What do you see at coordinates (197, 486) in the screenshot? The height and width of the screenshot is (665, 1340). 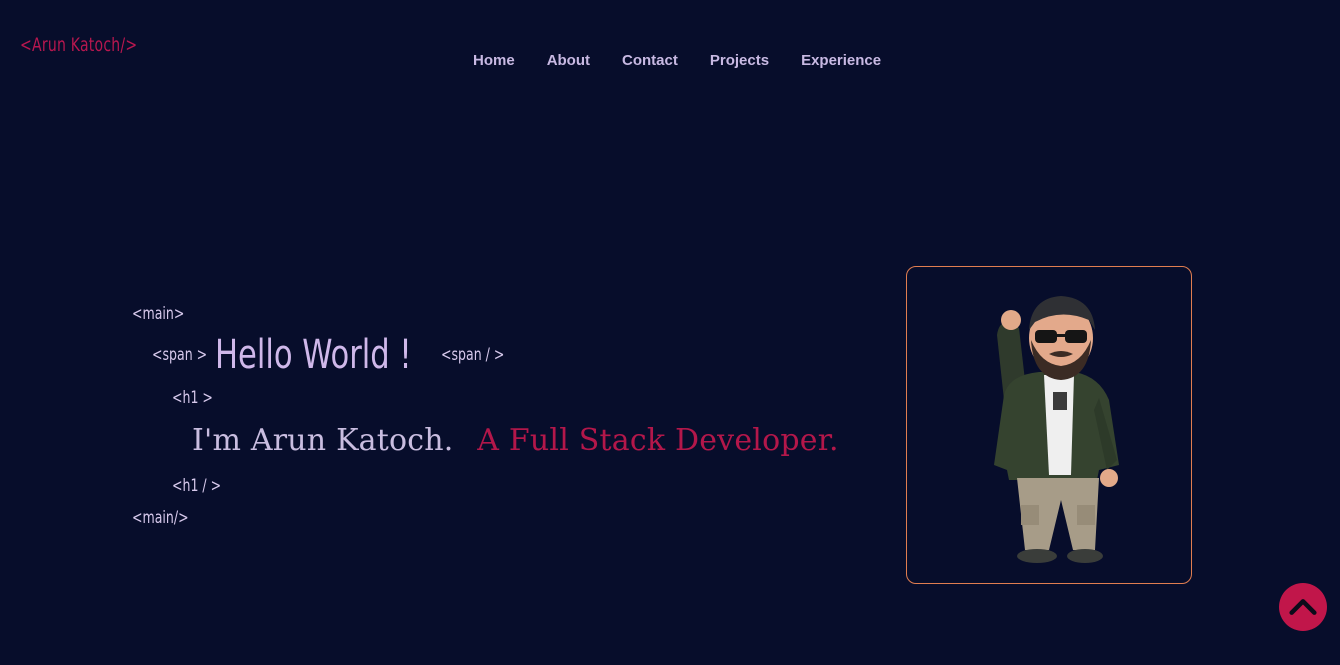 I see `h1-close-tag: <h1 / >` at bounding box center [197, 486].